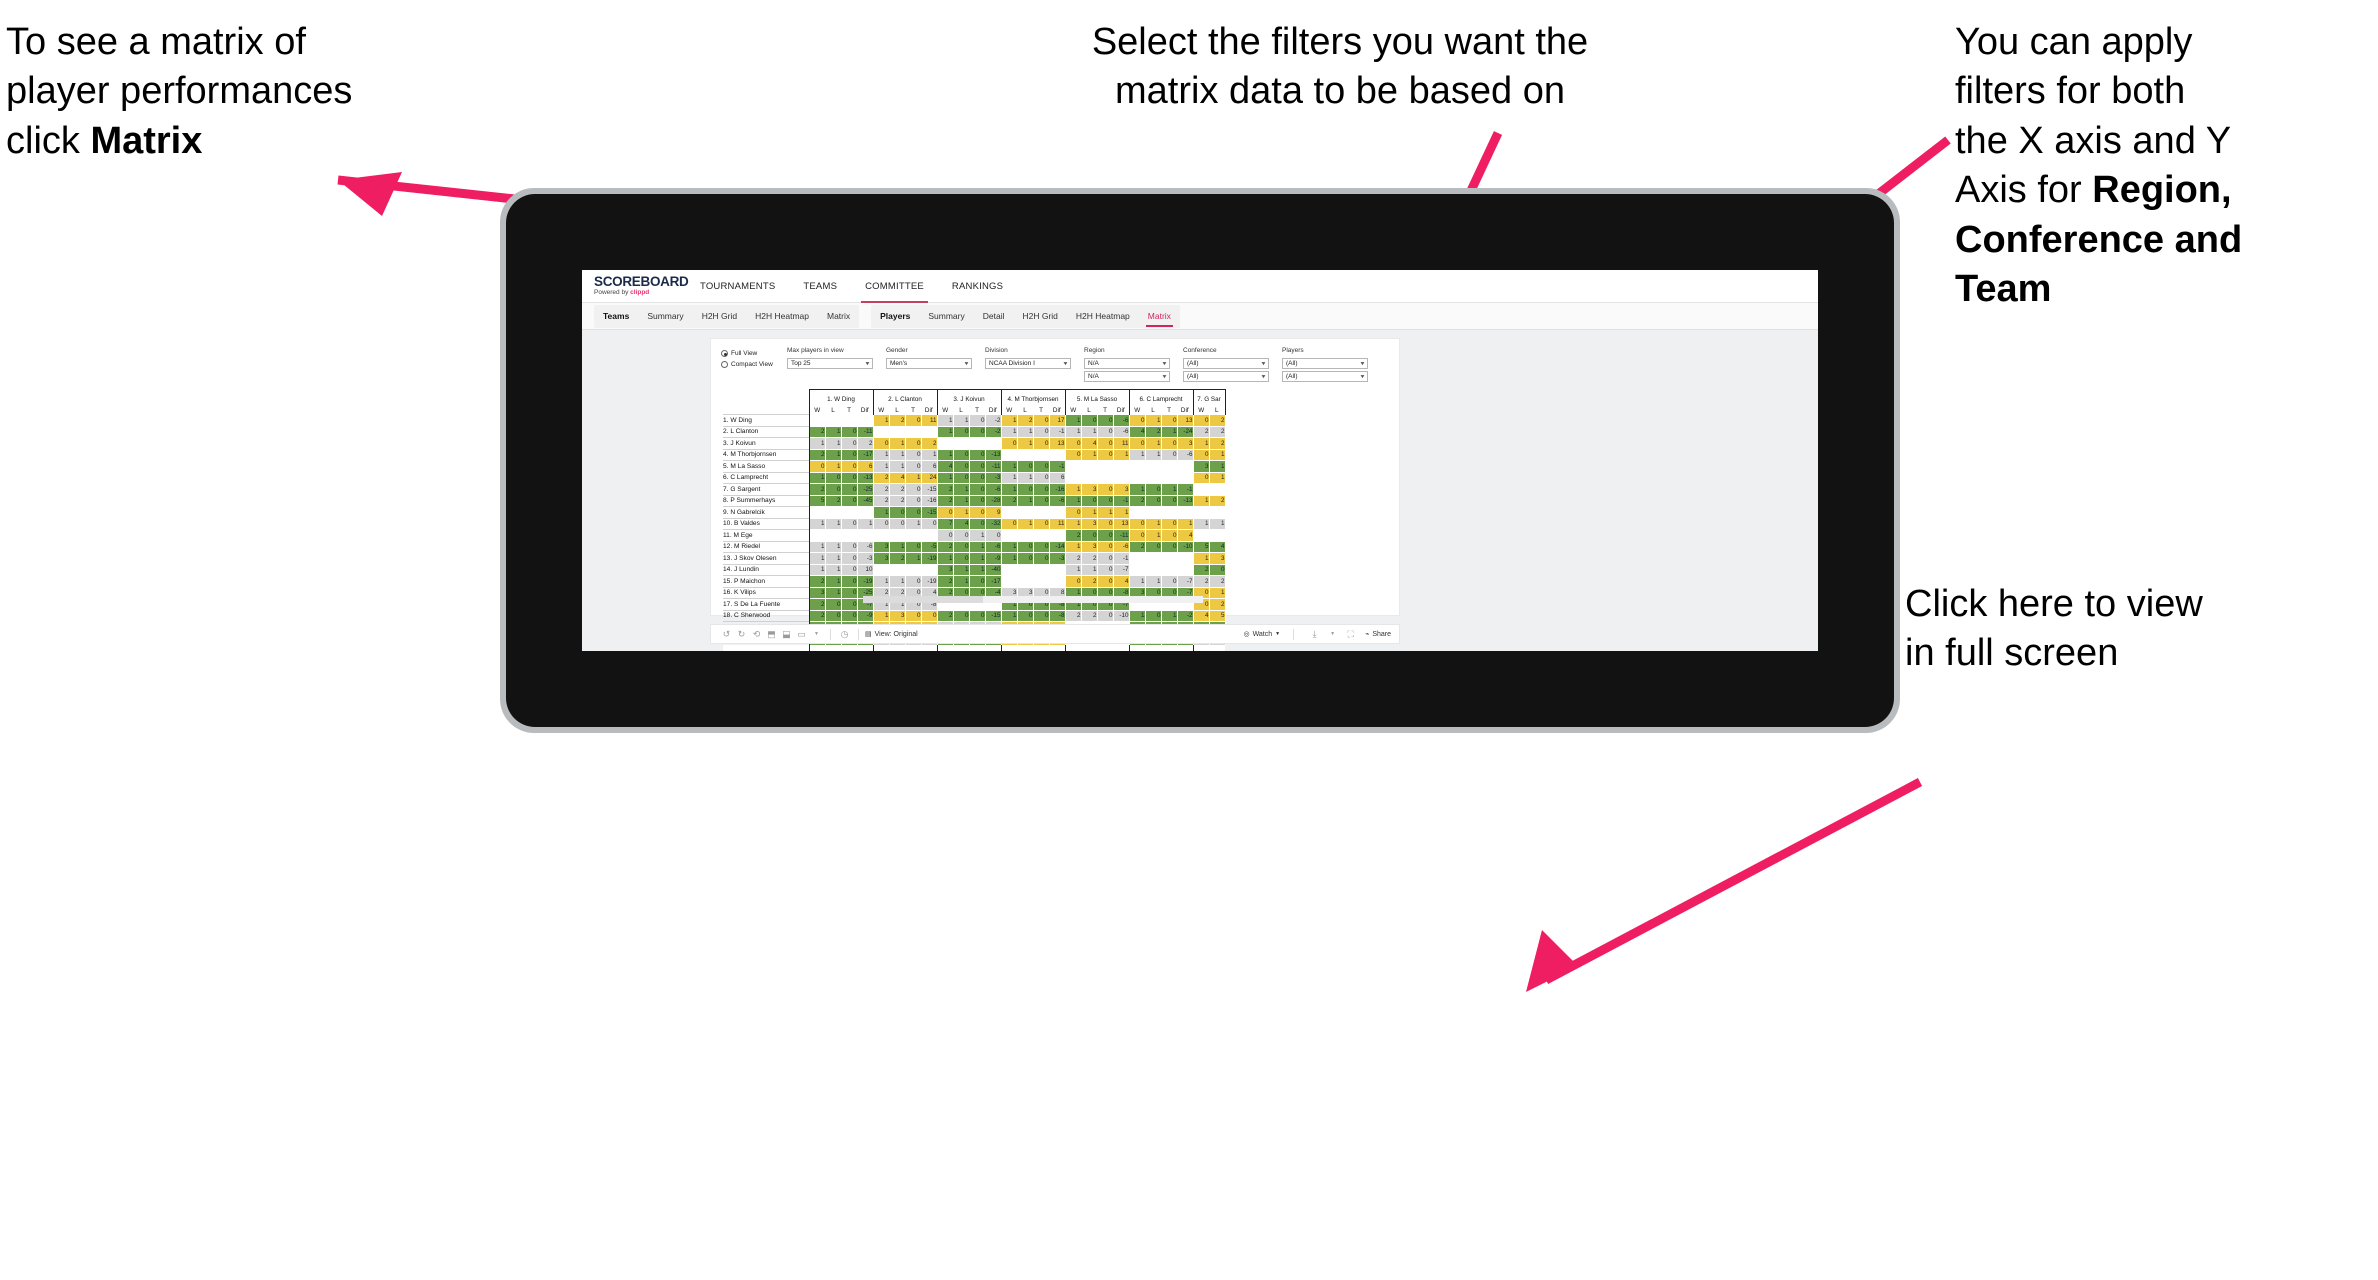 Image resolution: width=2378 pixels, height=1280 pixels. I want to click on download-icon: ⤓, so click(1314, 634).